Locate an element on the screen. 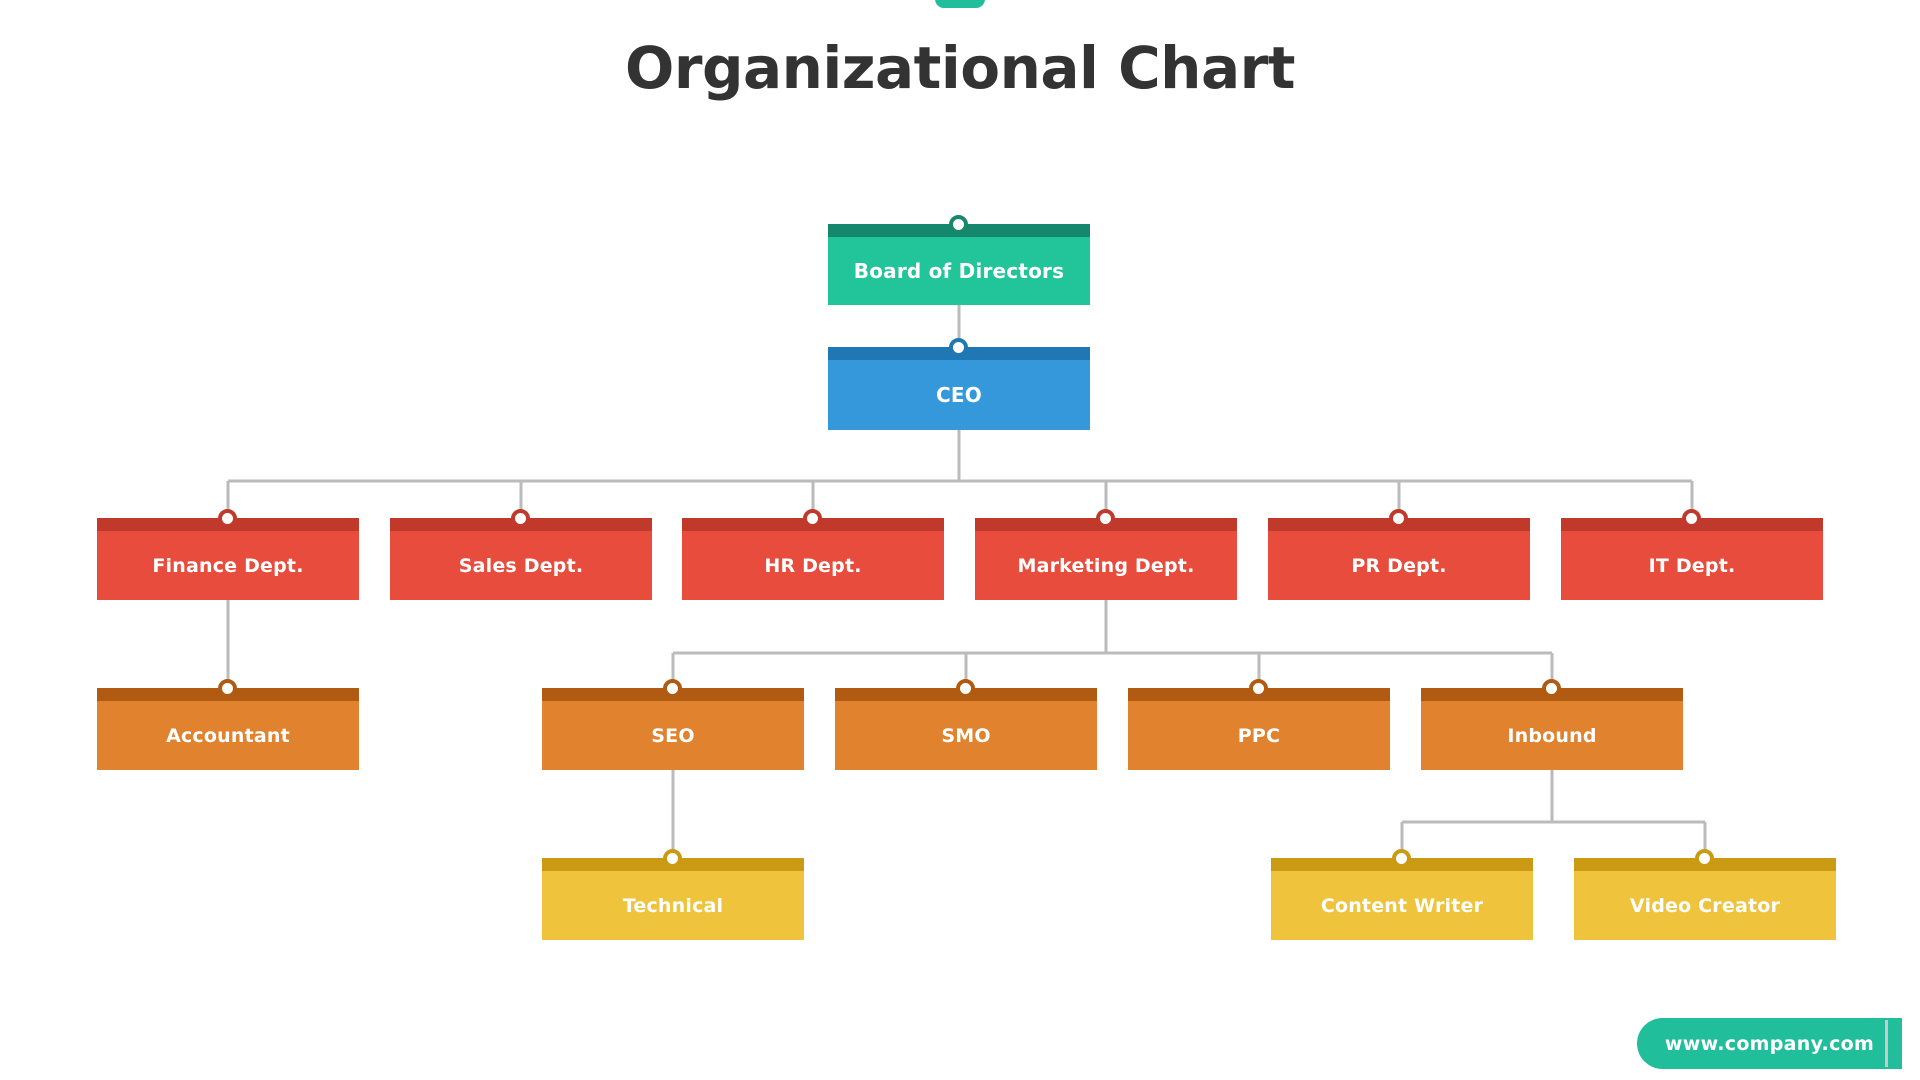  node-label: HR Dept. is located at coordinates (813, 565).